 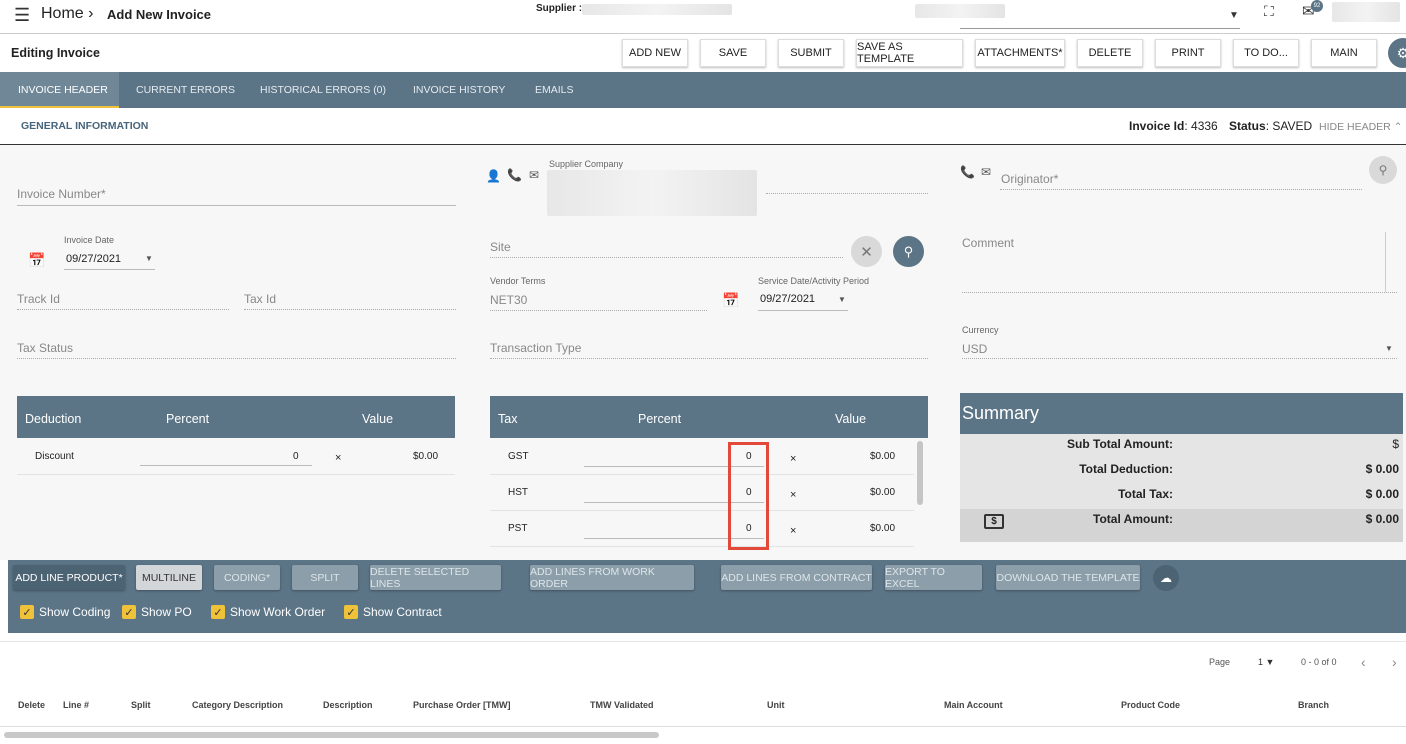 What do you see at coordinates (69, 577) in the screenshot?
I see `add-line-product-button: ADD LINE PRODUCT*` at bounding box center [69, 577].